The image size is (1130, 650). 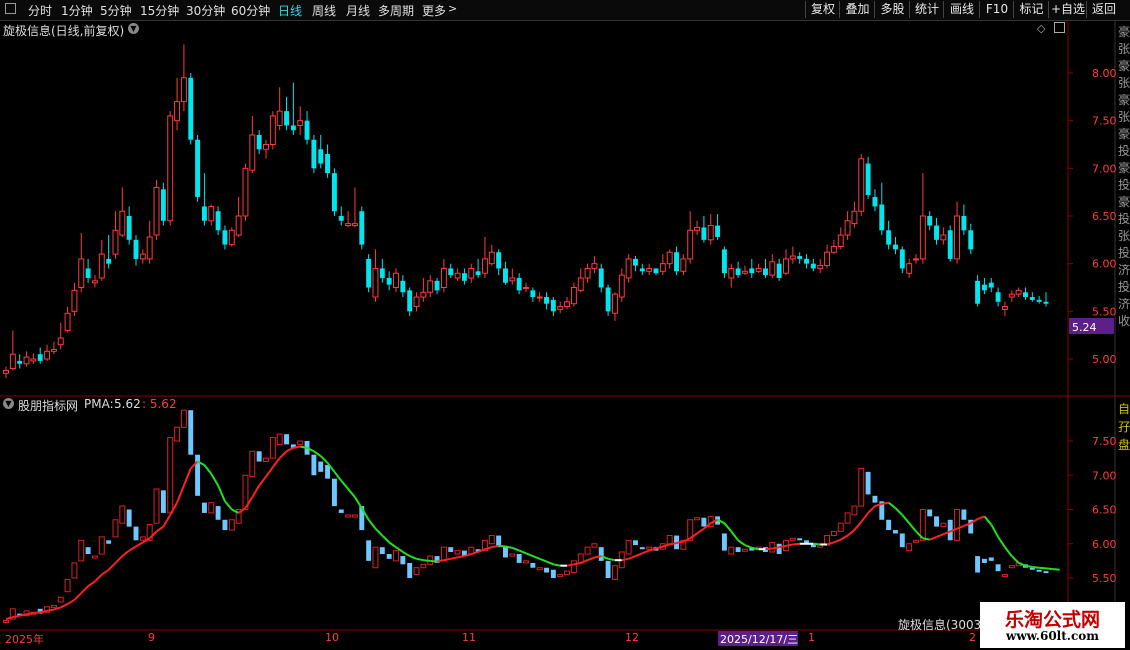 I want to click on tab-fenshi: 分时, so click(x=40, y=10).